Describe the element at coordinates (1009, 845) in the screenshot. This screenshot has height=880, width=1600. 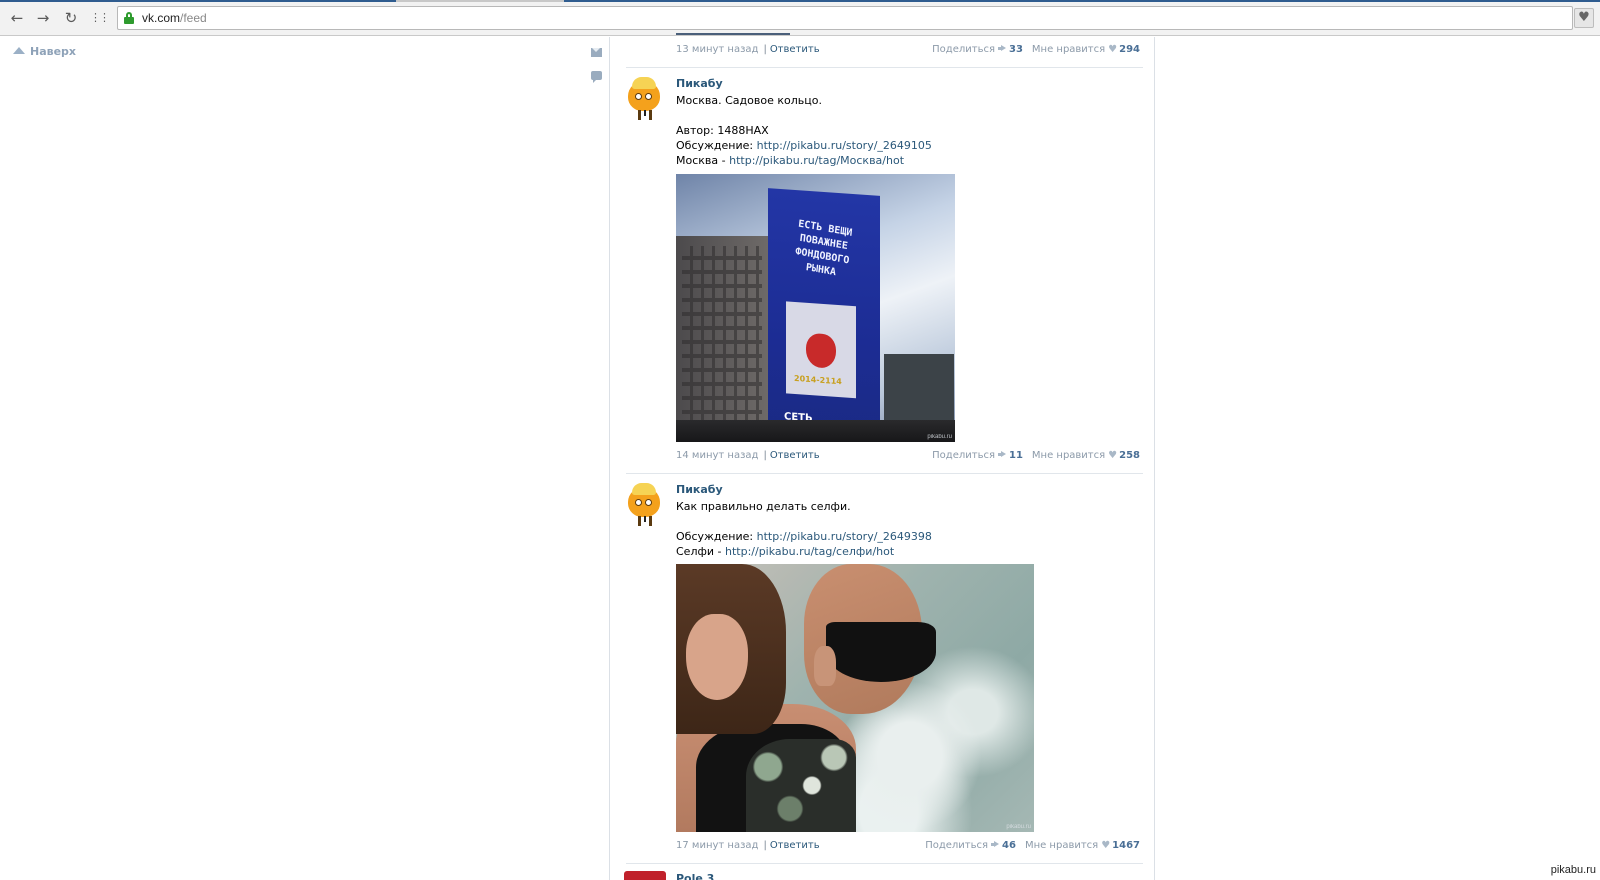
I see `share-count: 46` at that location.